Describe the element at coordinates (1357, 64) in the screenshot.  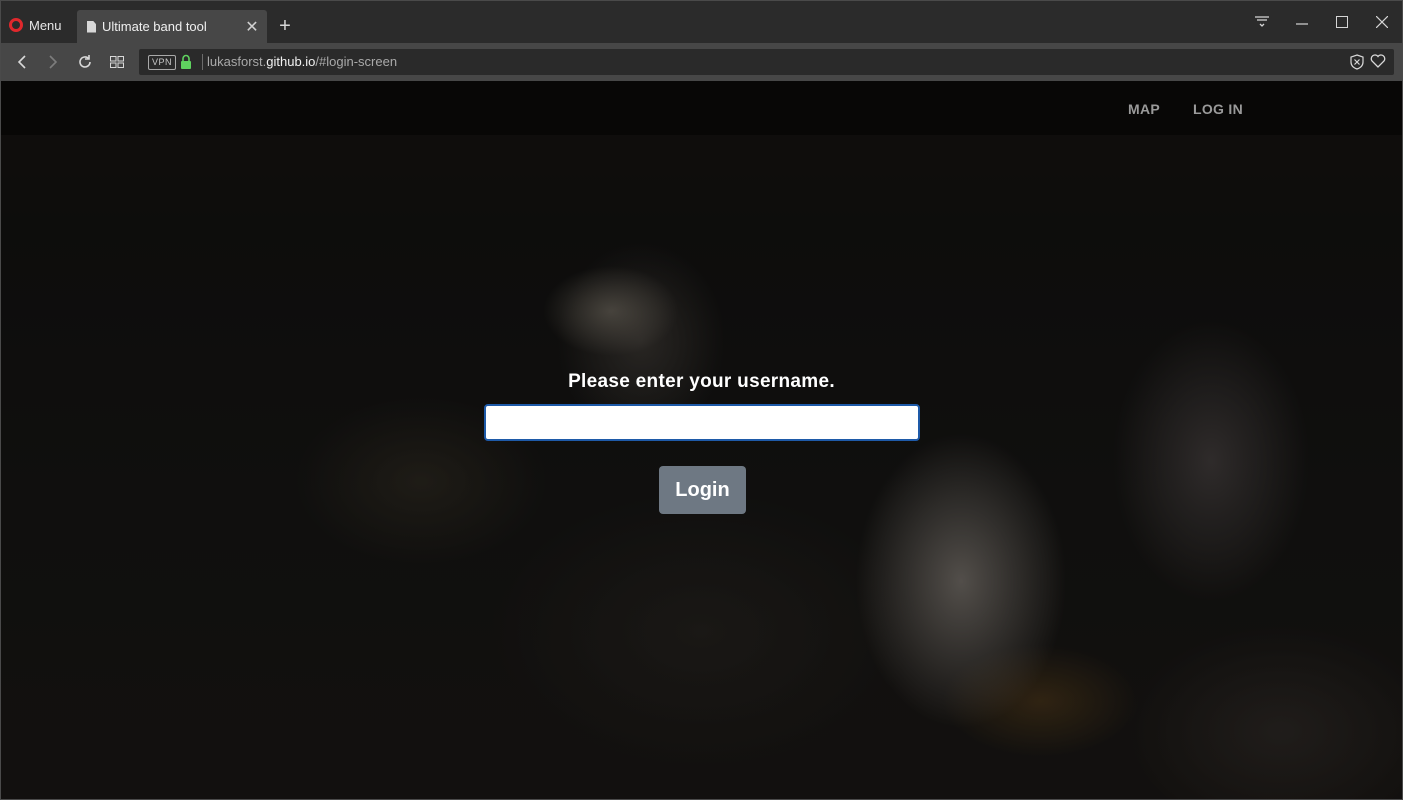
I see `tracker-block-icon` at that location.